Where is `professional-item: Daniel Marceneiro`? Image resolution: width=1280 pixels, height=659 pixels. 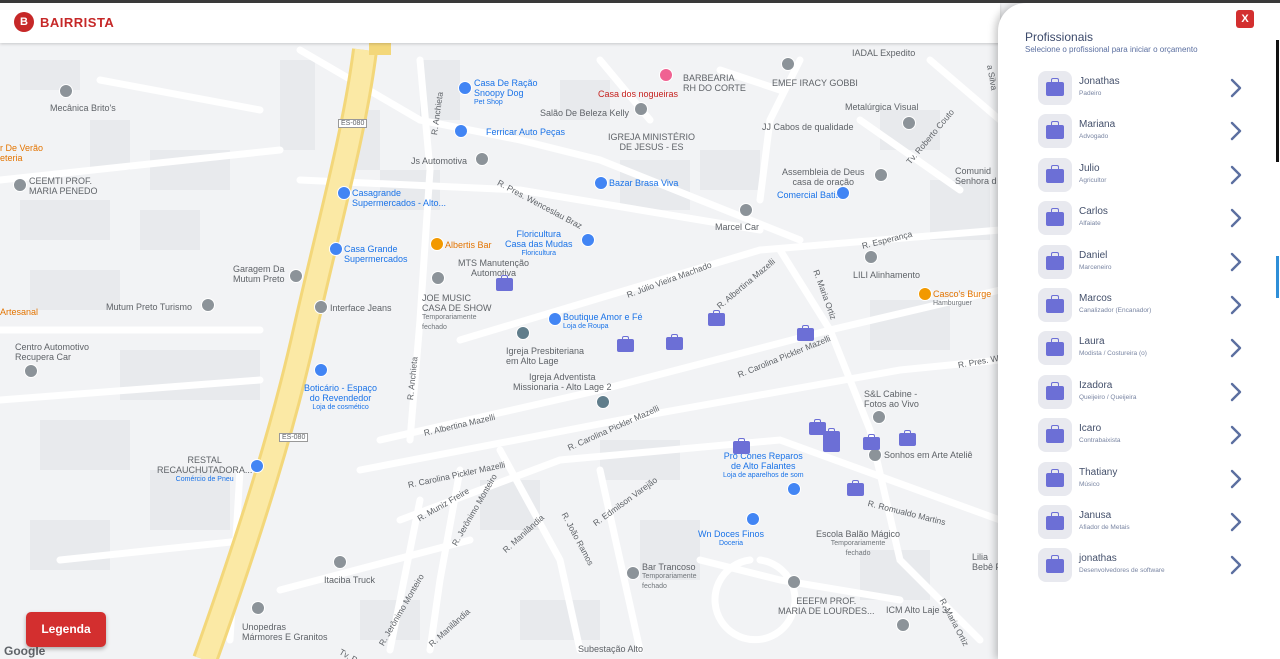 professional-item: Daniel Marceneiro is located at coordinates (1148, 262).